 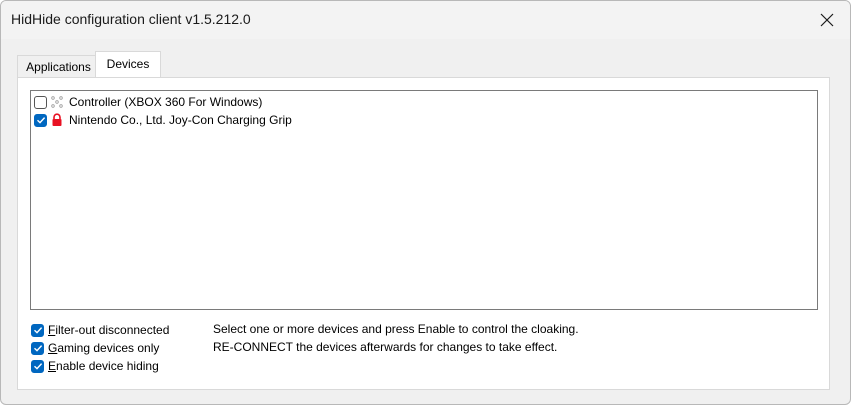 I want to click on lock-icon, so click(x=57, y=120).